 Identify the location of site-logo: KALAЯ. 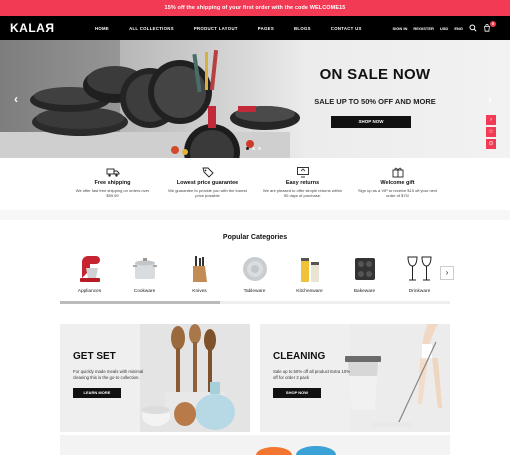
(45, 28).